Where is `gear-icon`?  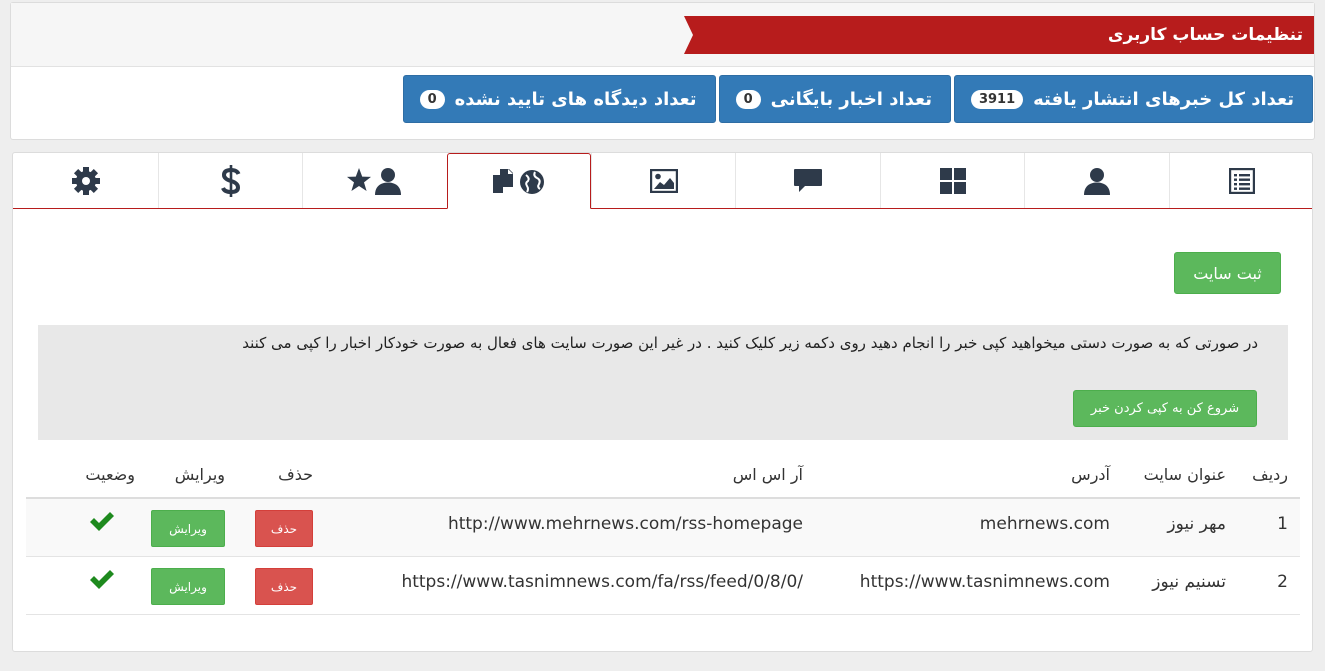
gear-icon is located at coordinates (85, 180).